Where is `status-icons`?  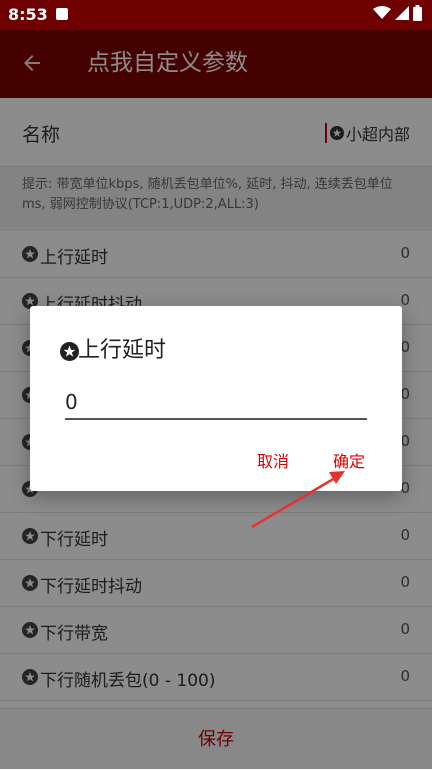
status-icons is located at coordinates (397, 13).